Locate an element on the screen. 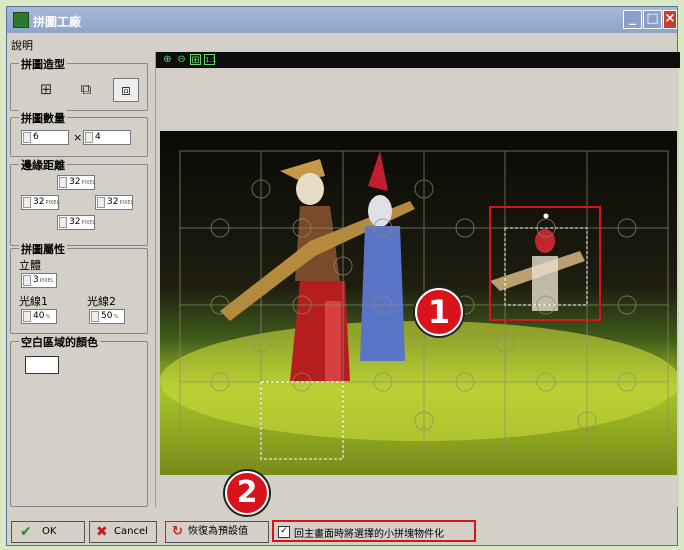 Image resolution: width=684 pixels, height=550 pixels. margin-left-spinner: 32PIXEL is located at coordinates (40, 202).